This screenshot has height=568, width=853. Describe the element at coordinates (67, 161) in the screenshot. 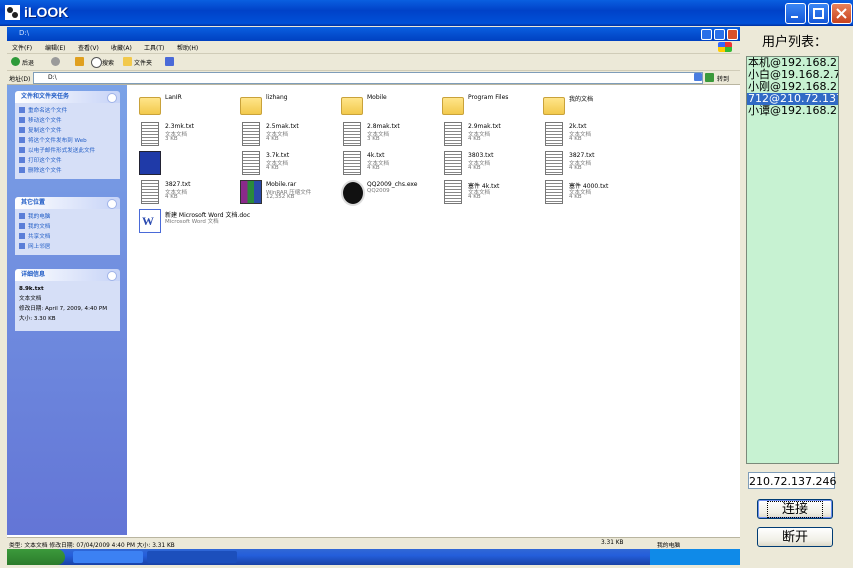

I see `task-print: 打印这个文件` at that location.